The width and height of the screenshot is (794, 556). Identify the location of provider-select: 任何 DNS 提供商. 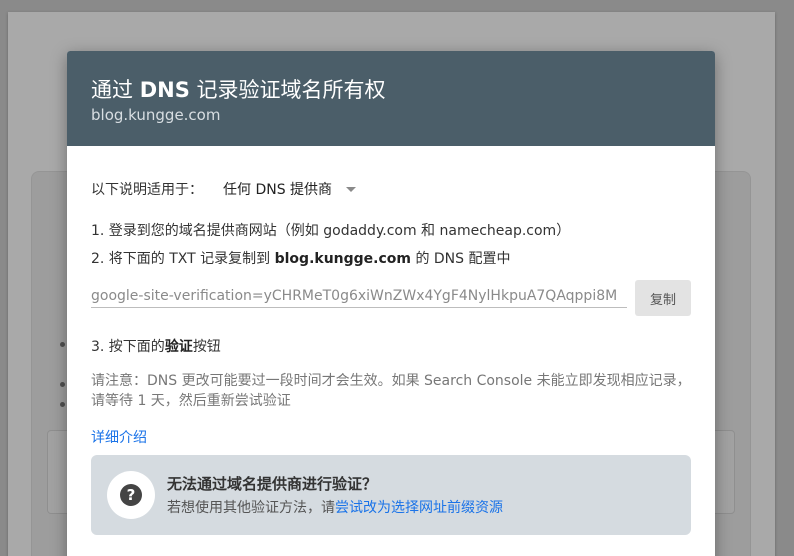
(290, 189).